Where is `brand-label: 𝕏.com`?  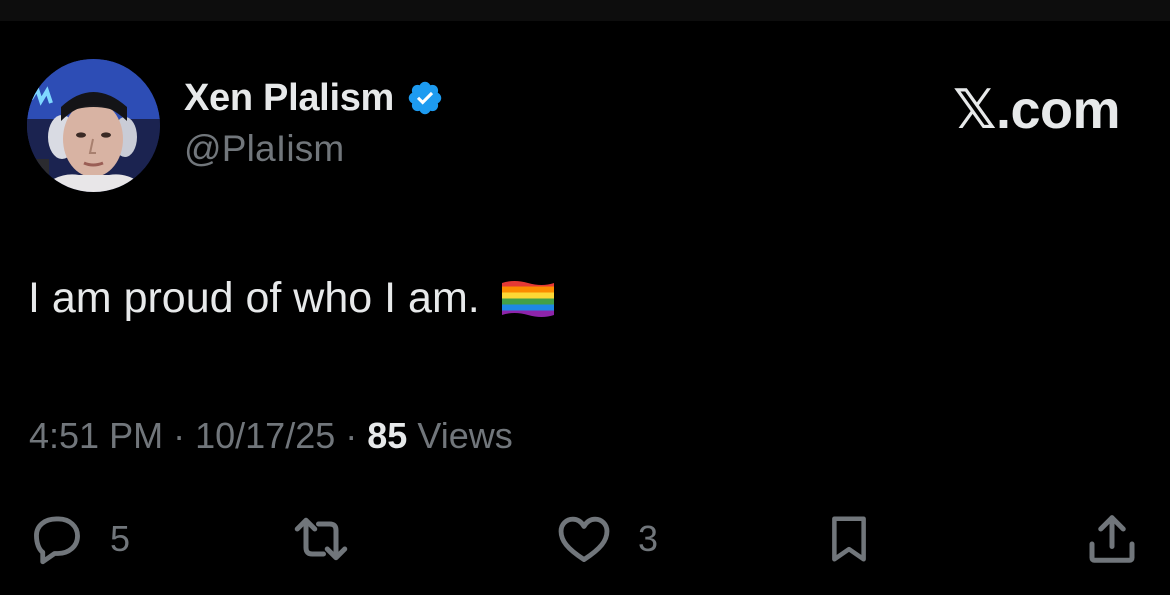 brand-label: 𝕏.com is located at coordinates (1036, 110).